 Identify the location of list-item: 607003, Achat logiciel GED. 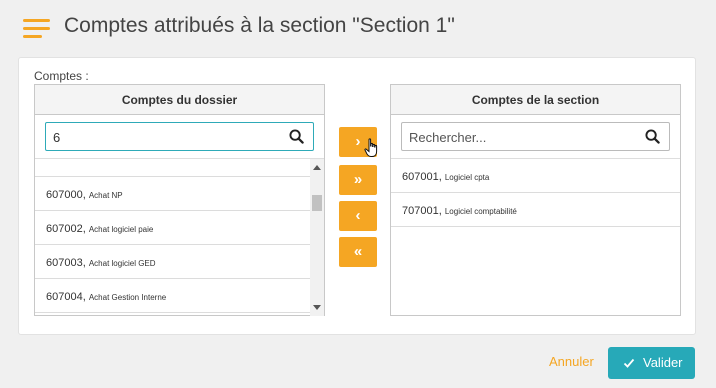
(172, 262).